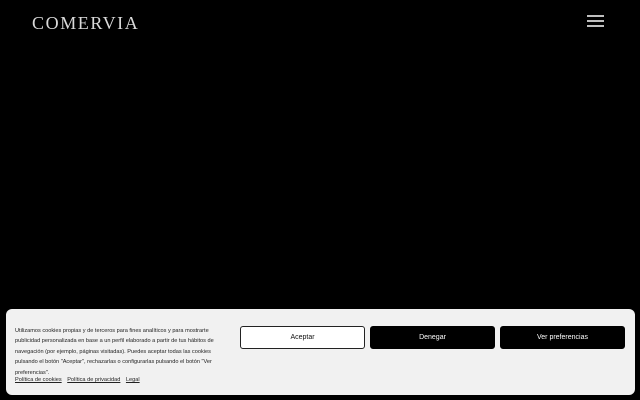 The width and height of the screenshot is (640, 400). Describe the element at coordinates (38, 380) in the screenshot. I see `cookies-policy-link: Política de cookies` at that location.